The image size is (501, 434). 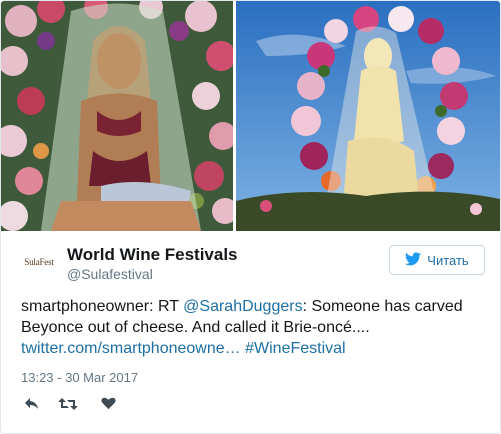 What do you see at coordinates (79, 377) in the screenshot?
I see `tweet-timestamp: 13:23 - 30 Mar 2017` at bounding box center [79, 377].